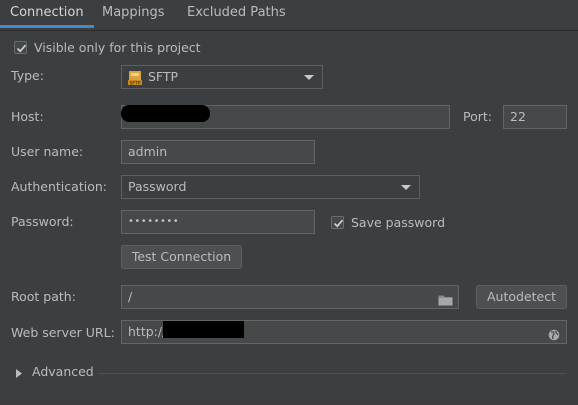 The height and width of the screenshot is (405, 578). Describe the element at coordinates (518, 116) in the screenshot. I see `port-value: 22` at that location.